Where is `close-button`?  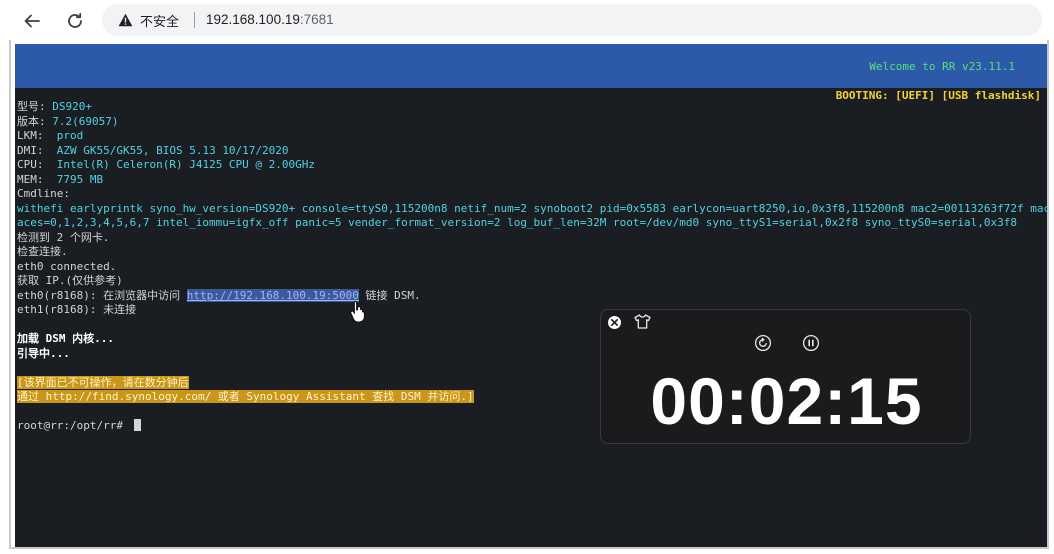 close-button is located at coordinates (614, 322).